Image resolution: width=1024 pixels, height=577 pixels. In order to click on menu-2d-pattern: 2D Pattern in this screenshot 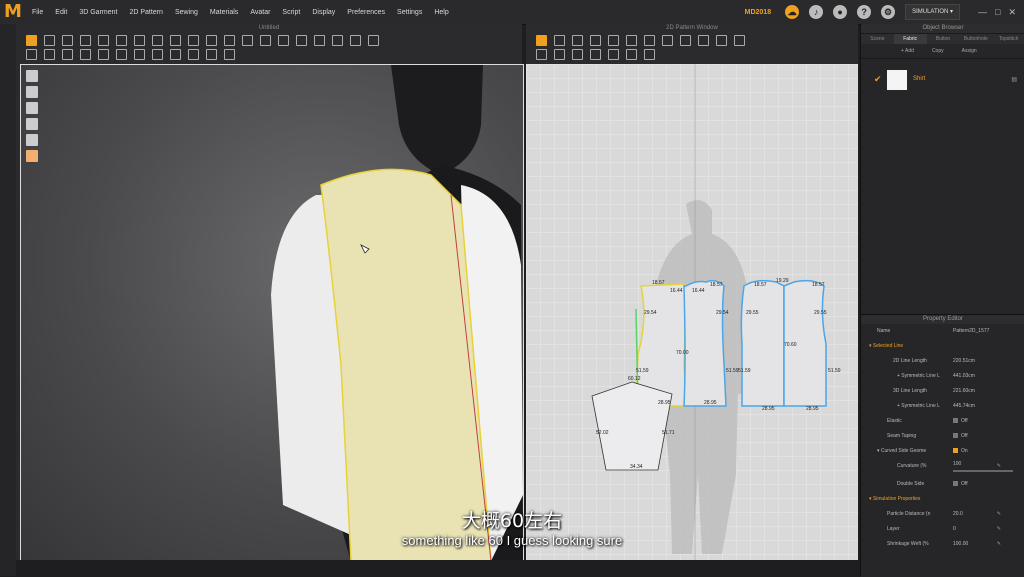, I will do `click(145, 12)`.